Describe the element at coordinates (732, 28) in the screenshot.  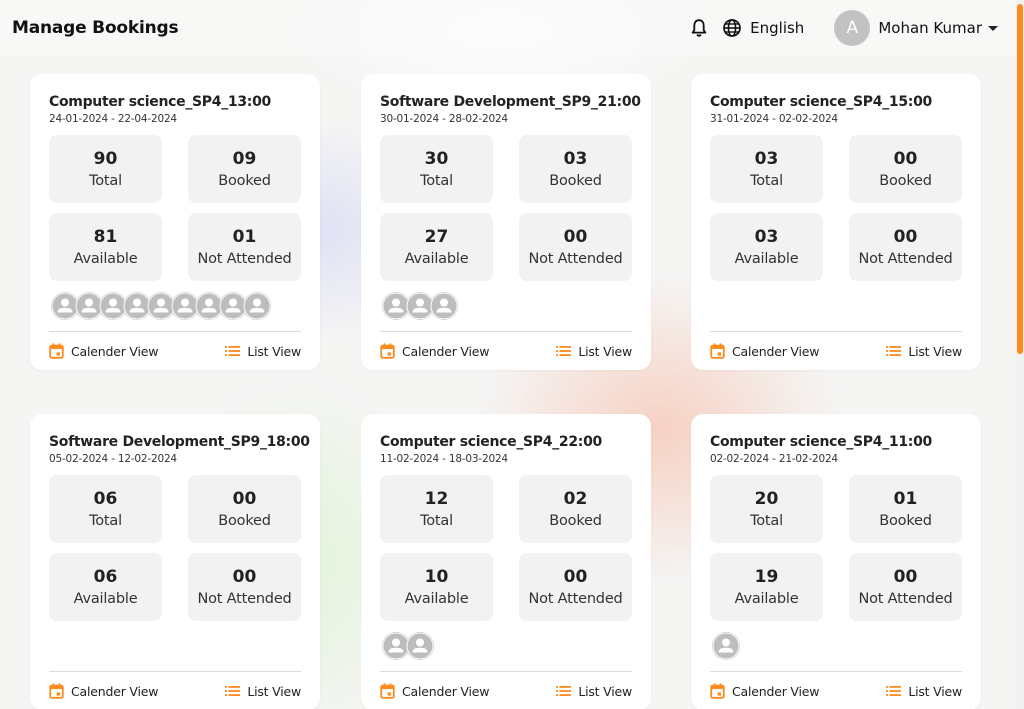
I see `globe-icon` at that location.